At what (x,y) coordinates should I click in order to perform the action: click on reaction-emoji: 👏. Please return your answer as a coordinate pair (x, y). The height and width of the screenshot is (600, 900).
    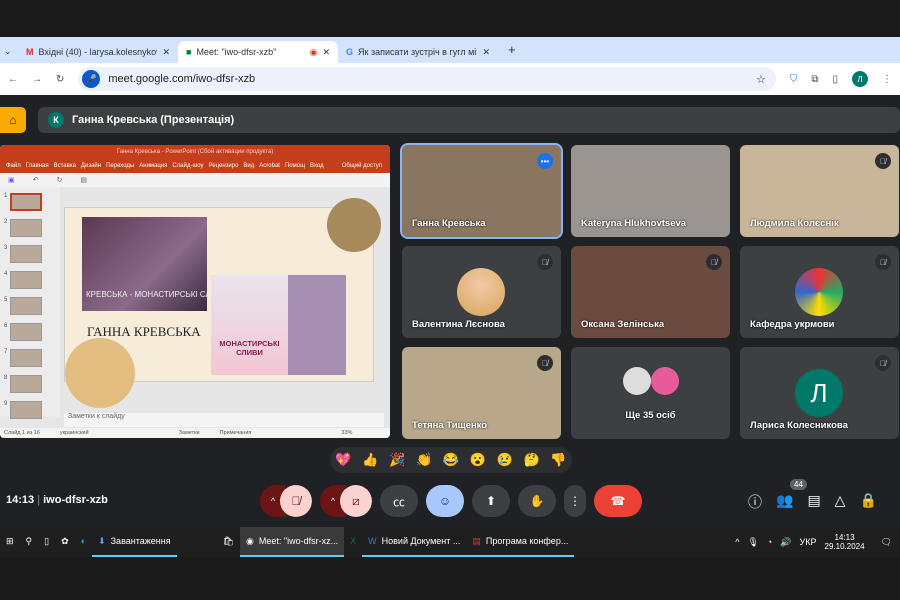
    Looking at the image, I should click on (424, 460).